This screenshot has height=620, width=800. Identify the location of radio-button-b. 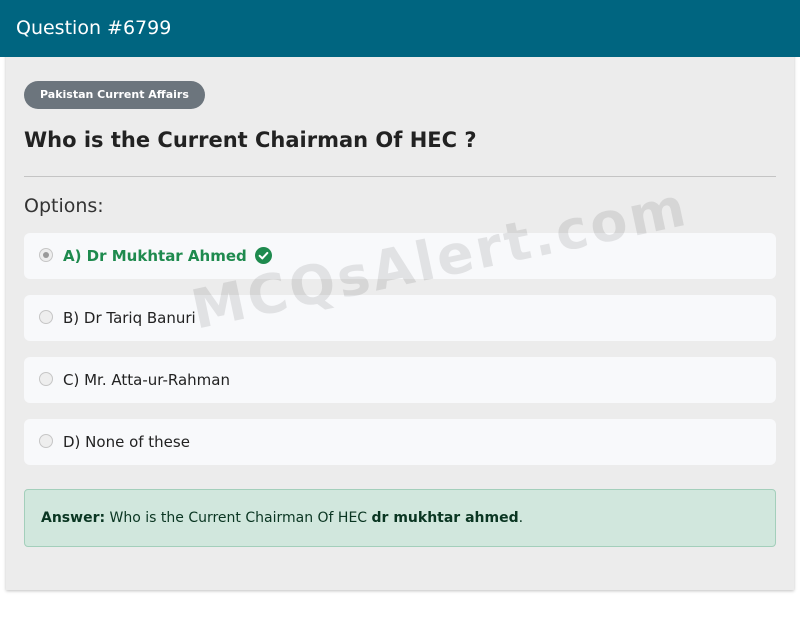
(46, 317).